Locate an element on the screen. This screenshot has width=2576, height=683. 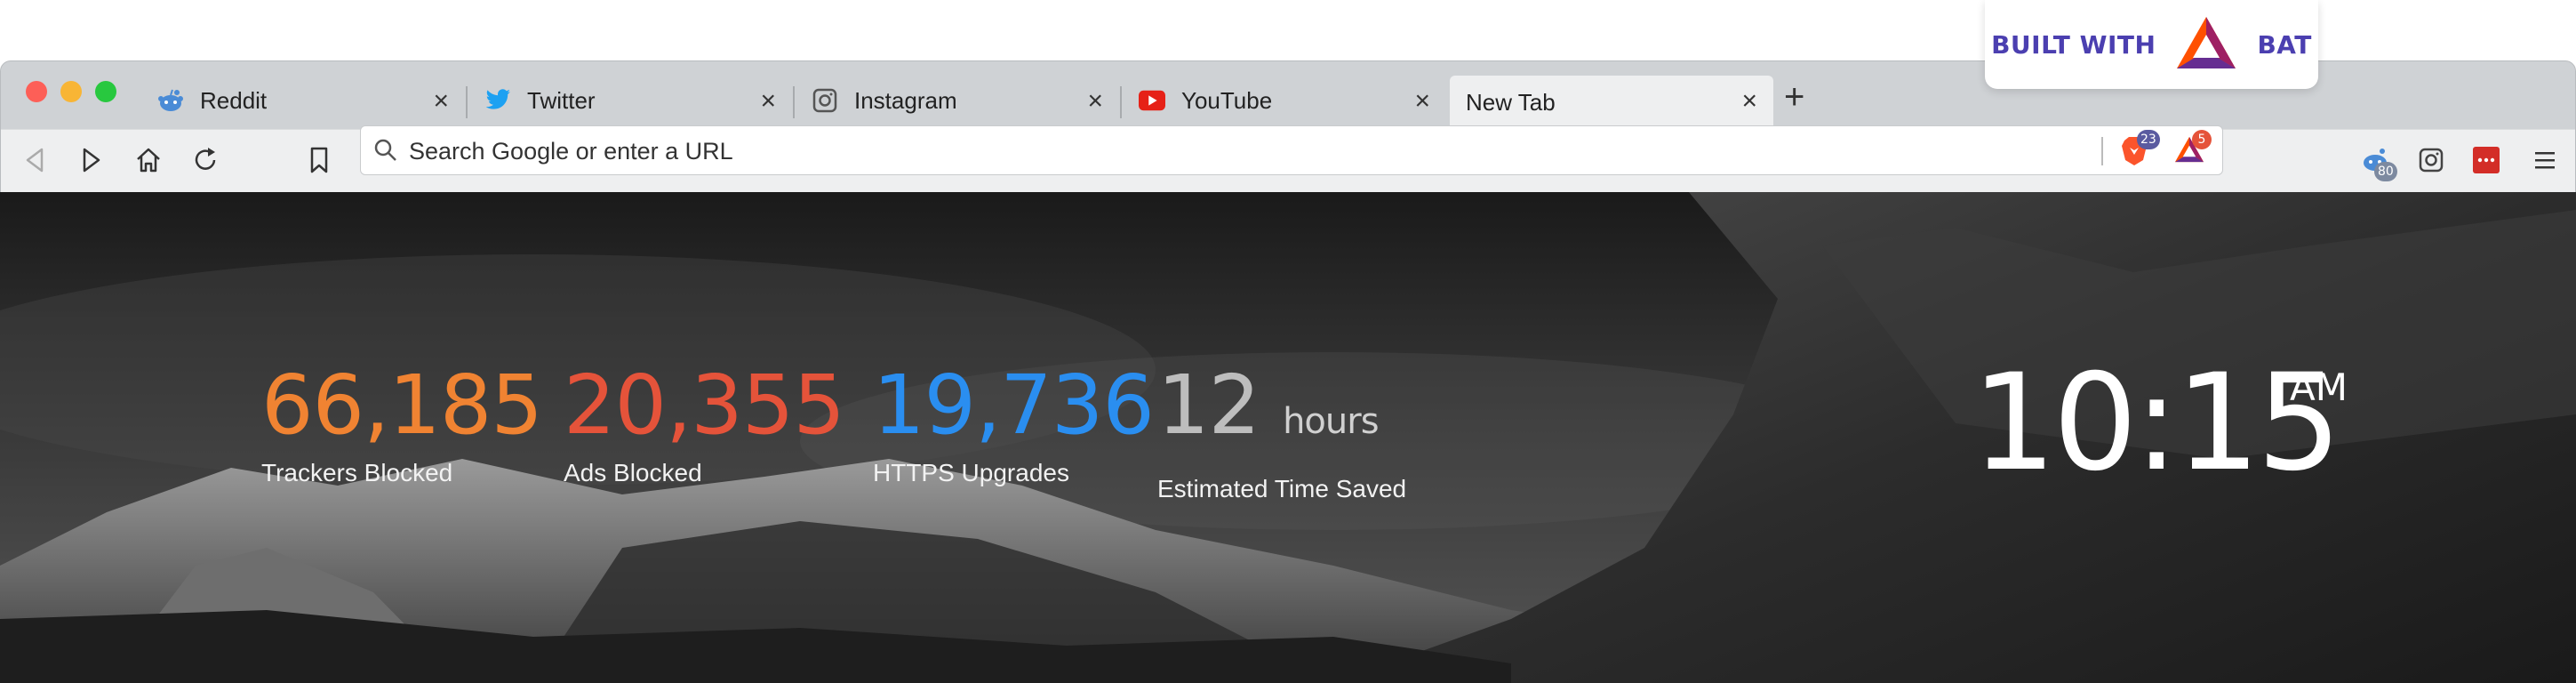
minimize-window-button is located at coordinates (71, 91).